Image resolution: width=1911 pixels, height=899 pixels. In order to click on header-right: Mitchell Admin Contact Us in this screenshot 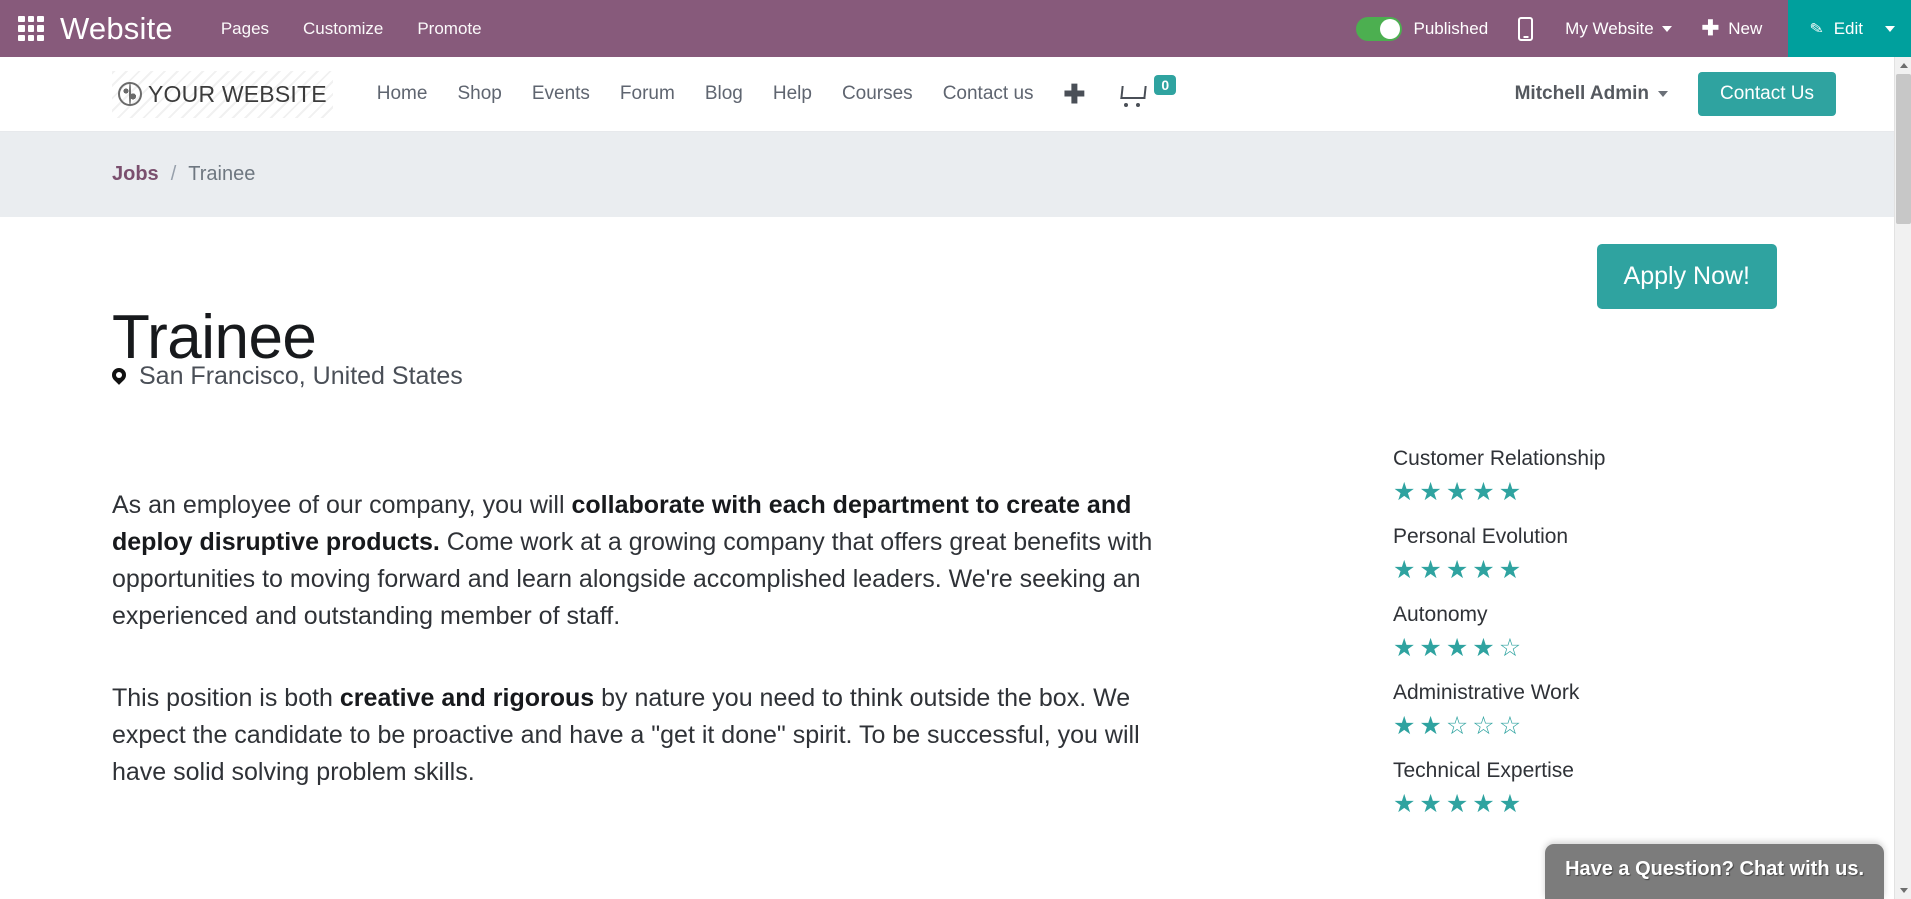, I will do `click(1675, 94)`.